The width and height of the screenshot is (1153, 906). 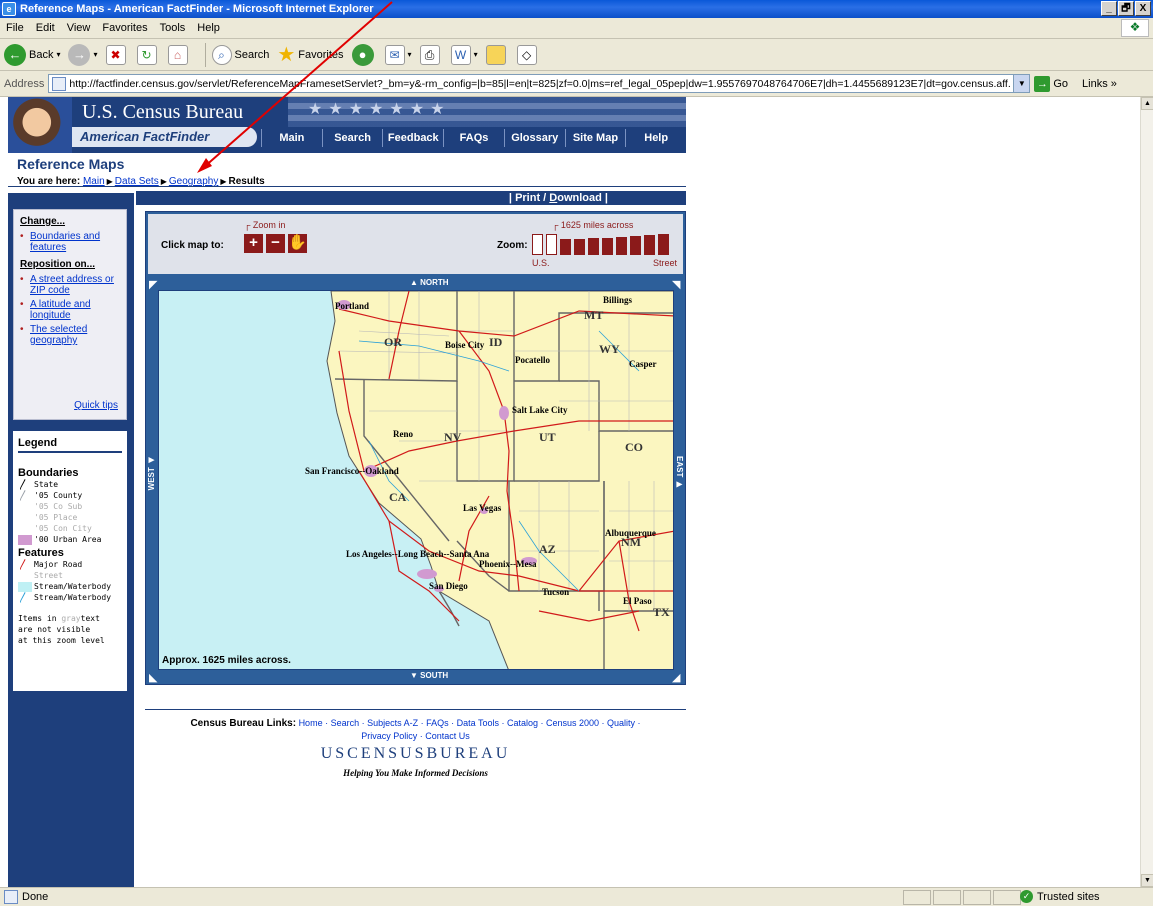 I want to click on census-bureau-logo: USCENSUSBUREAU, so click(x=415, y=754).